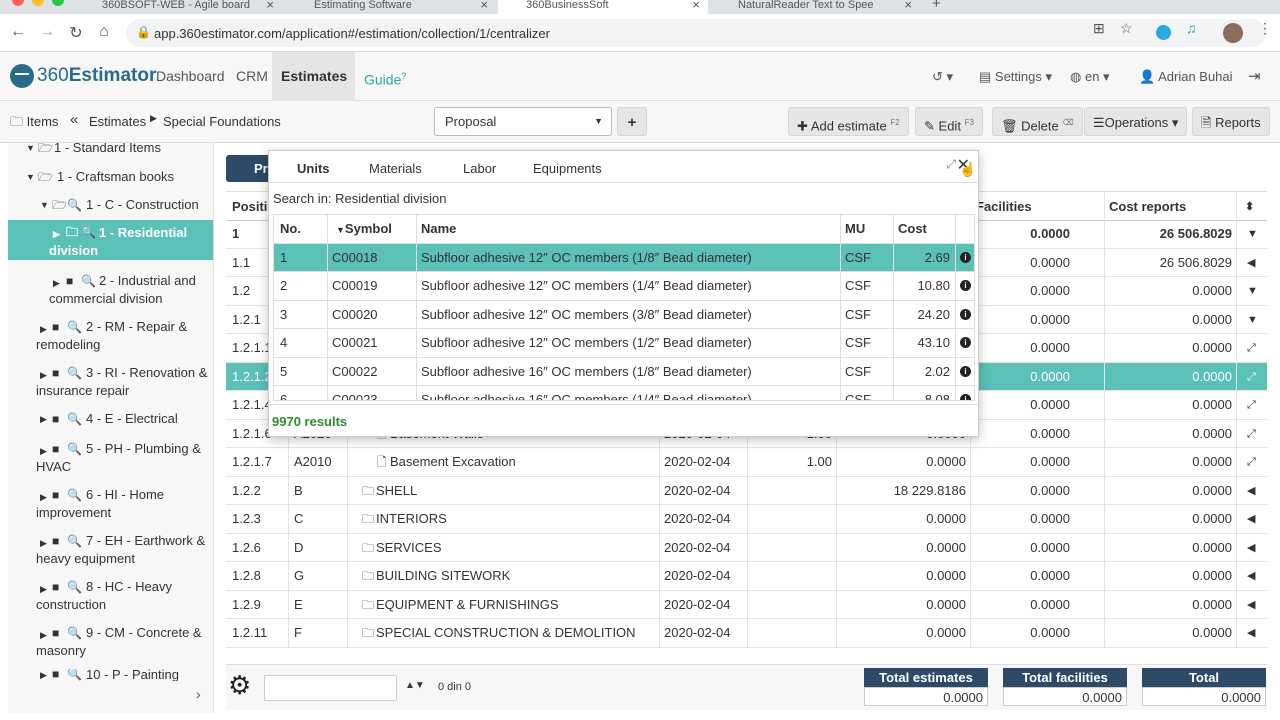  What do you see at coordinates (222, 121) in the screenshot?
I see `breadcrumb-current: Special Foundations` at bounding box center [222, 121].